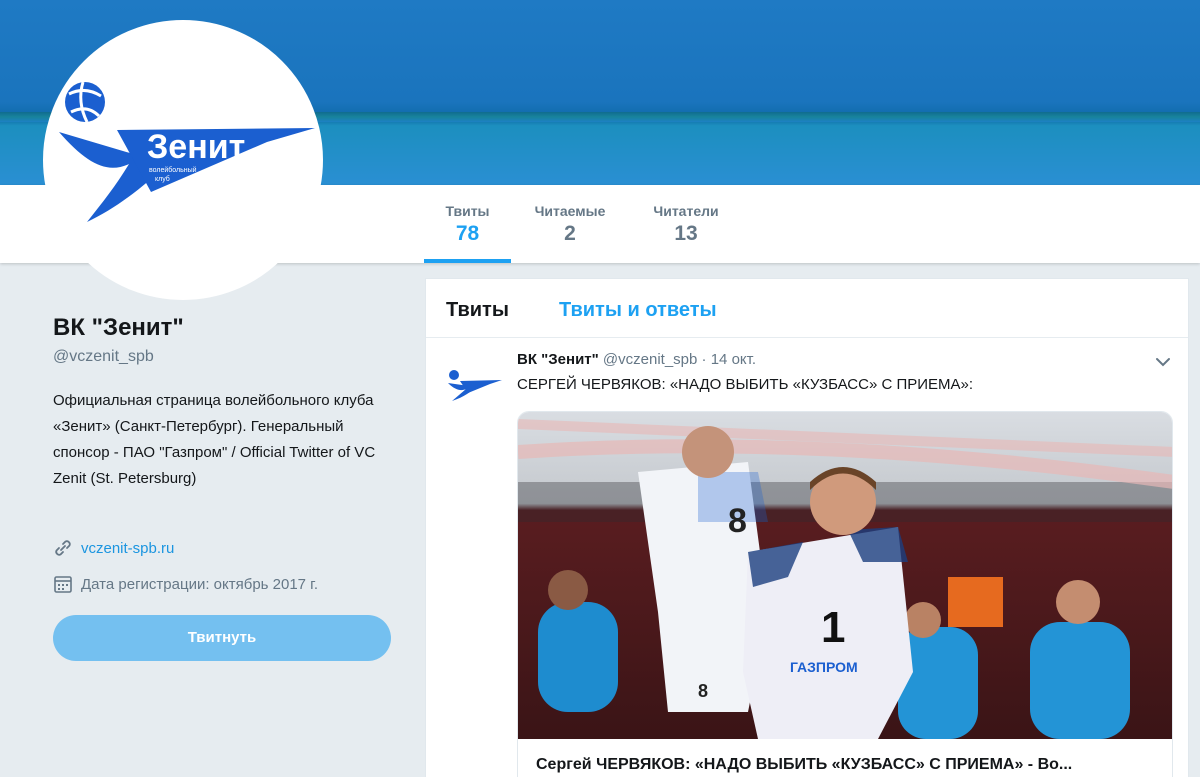 The width and height of the screenshot is (1200, 777). I want to click on profile-handle: @vczenit_spb, so click(103, 357).